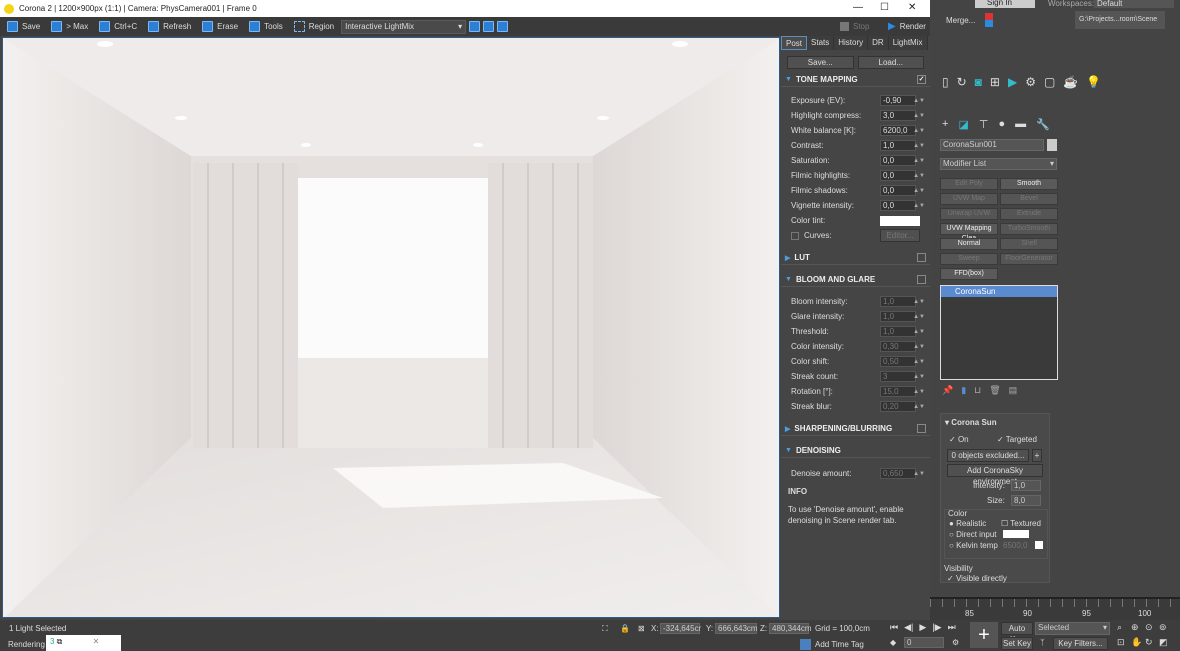  What do you see at coordinates (404, 26) in the screenshot?
I see `lightmix-select: Interactive LightMix ▾` at bounding box center [404, 26].